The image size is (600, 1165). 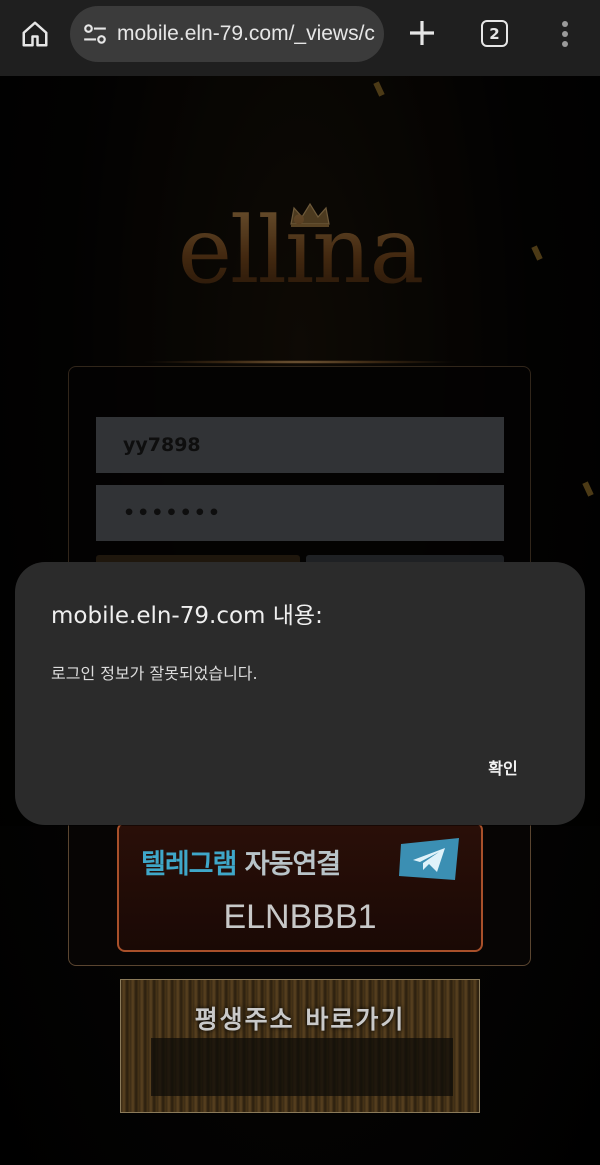 I want to click on permanent-address-banner: 평생주소 바로가기, so click(x=300, y=1046).